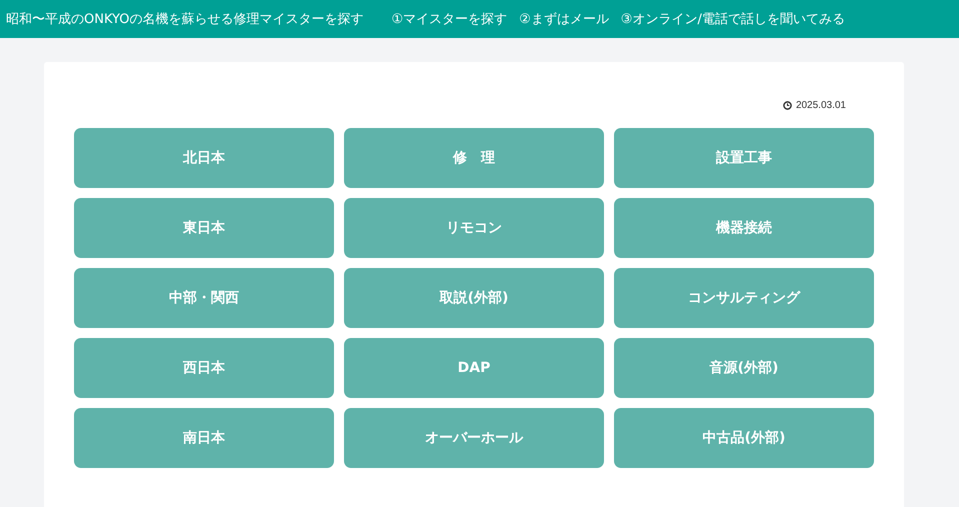  What do you see at coordinates (744, 438) in the screenshot?
I see `category-button: 中古品(外部)` at bounding box center [744, 438].